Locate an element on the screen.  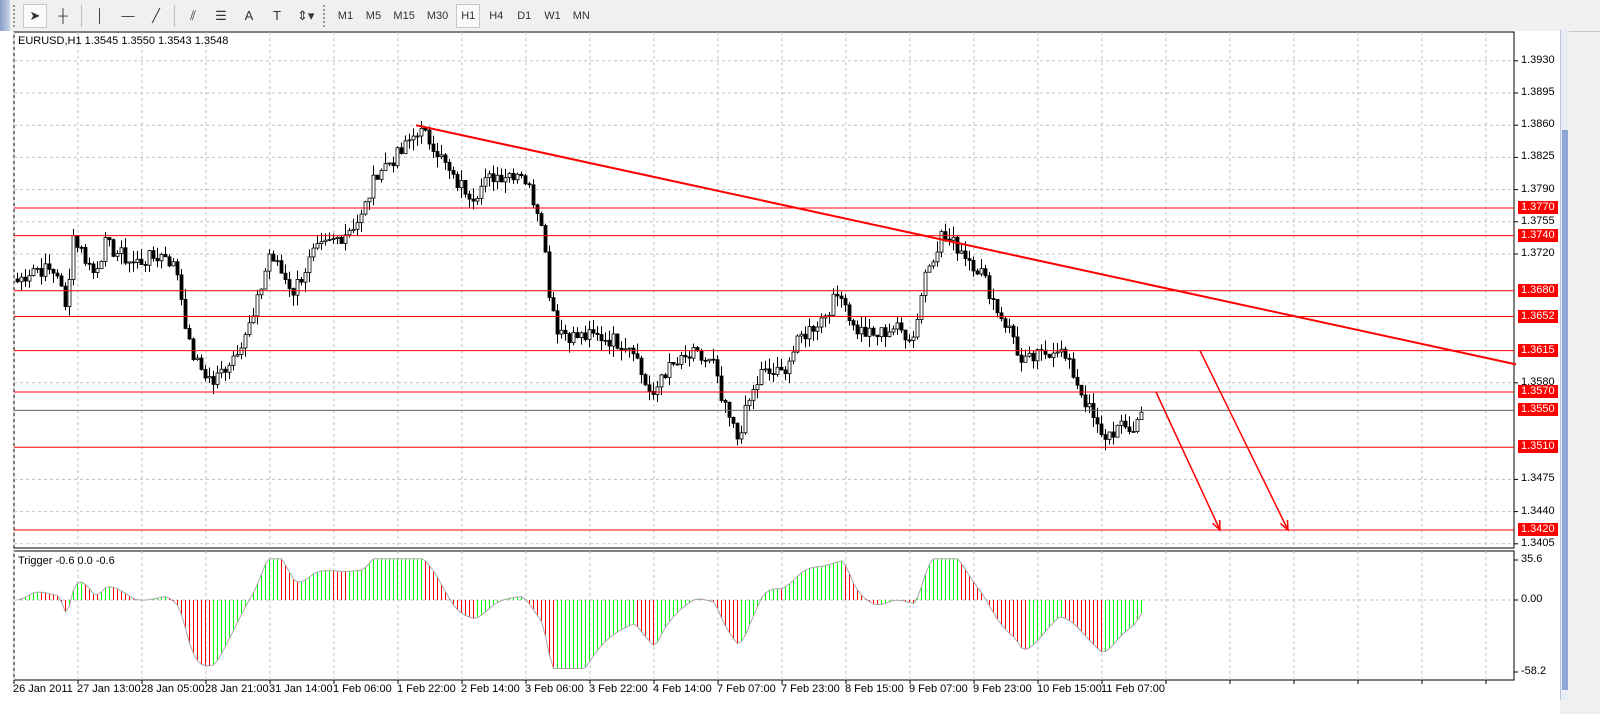
timeframe-w1-button: W1 is located at coordinates (552, 16).